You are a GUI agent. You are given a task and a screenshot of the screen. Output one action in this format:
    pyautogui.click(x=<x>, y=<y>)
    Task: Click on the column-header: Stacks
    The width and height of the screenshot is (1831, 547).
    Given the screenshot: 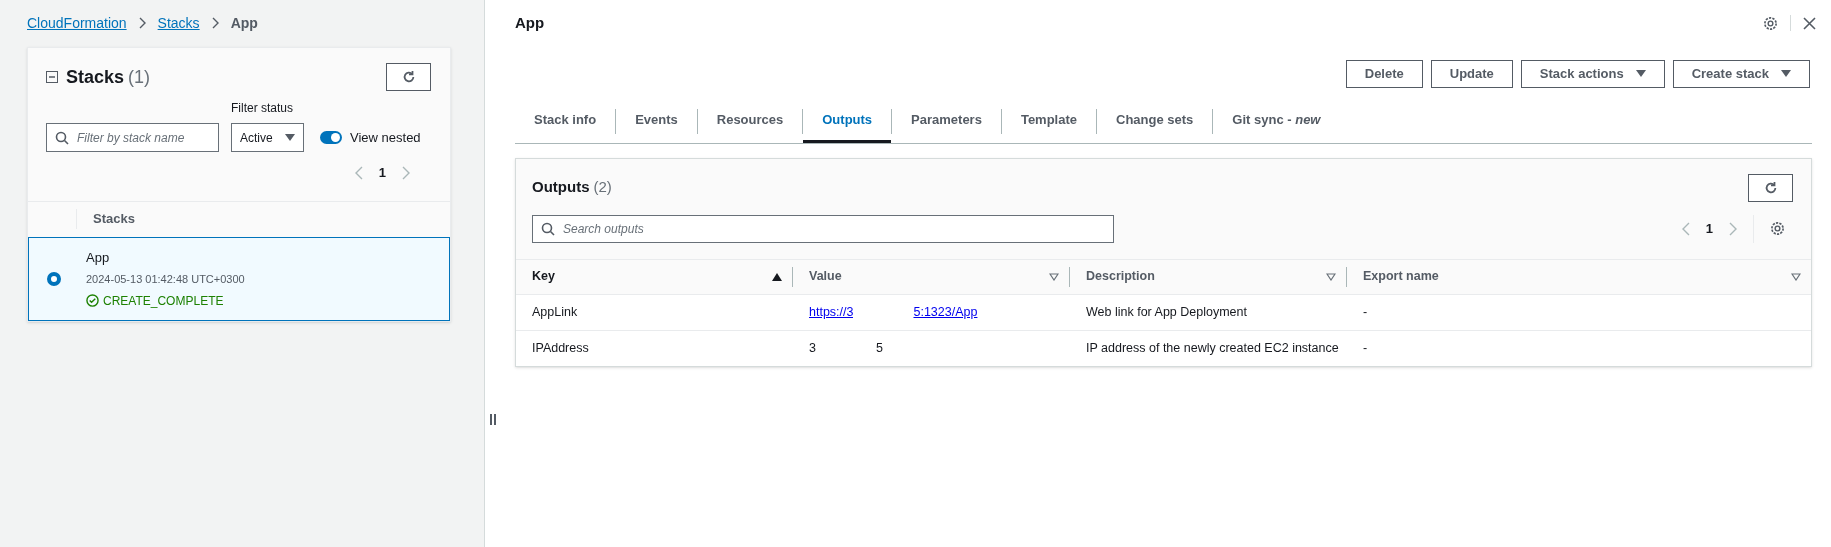 What is the action you would take?
    pyautogui.click(x=114, y=219)
    